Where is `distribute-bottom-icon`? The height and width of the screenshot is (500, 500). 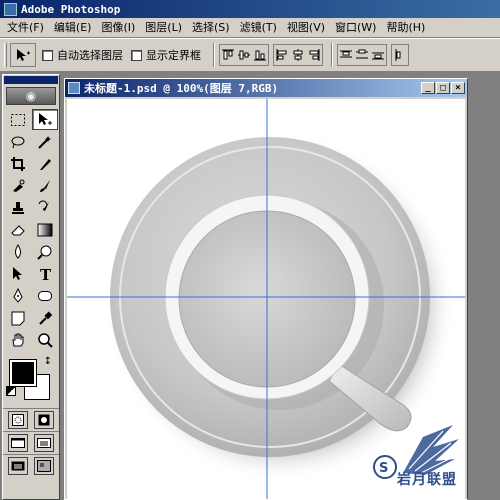 distribute-bottom-icon is located at coordinates (378, 55).